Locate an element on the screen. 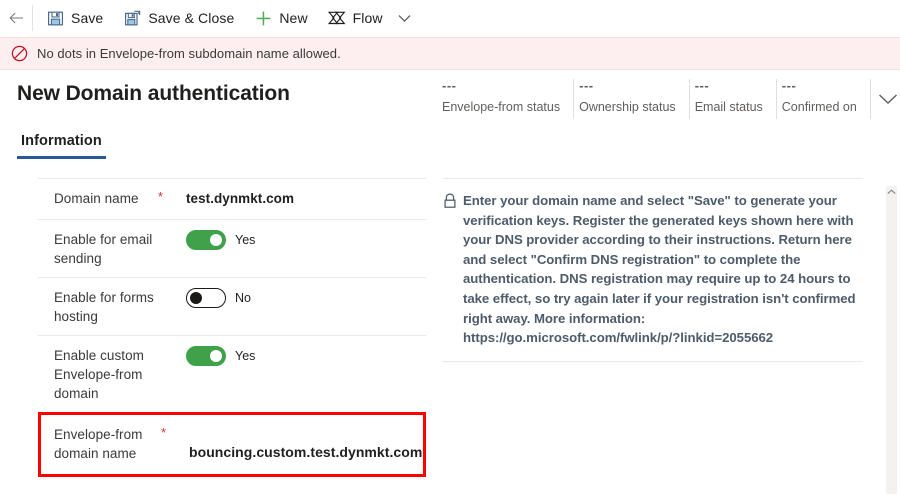 This screenshot has width=900, height=500. field-label: Enable custom Envelope-from domain is located at coordinates (99, 374).